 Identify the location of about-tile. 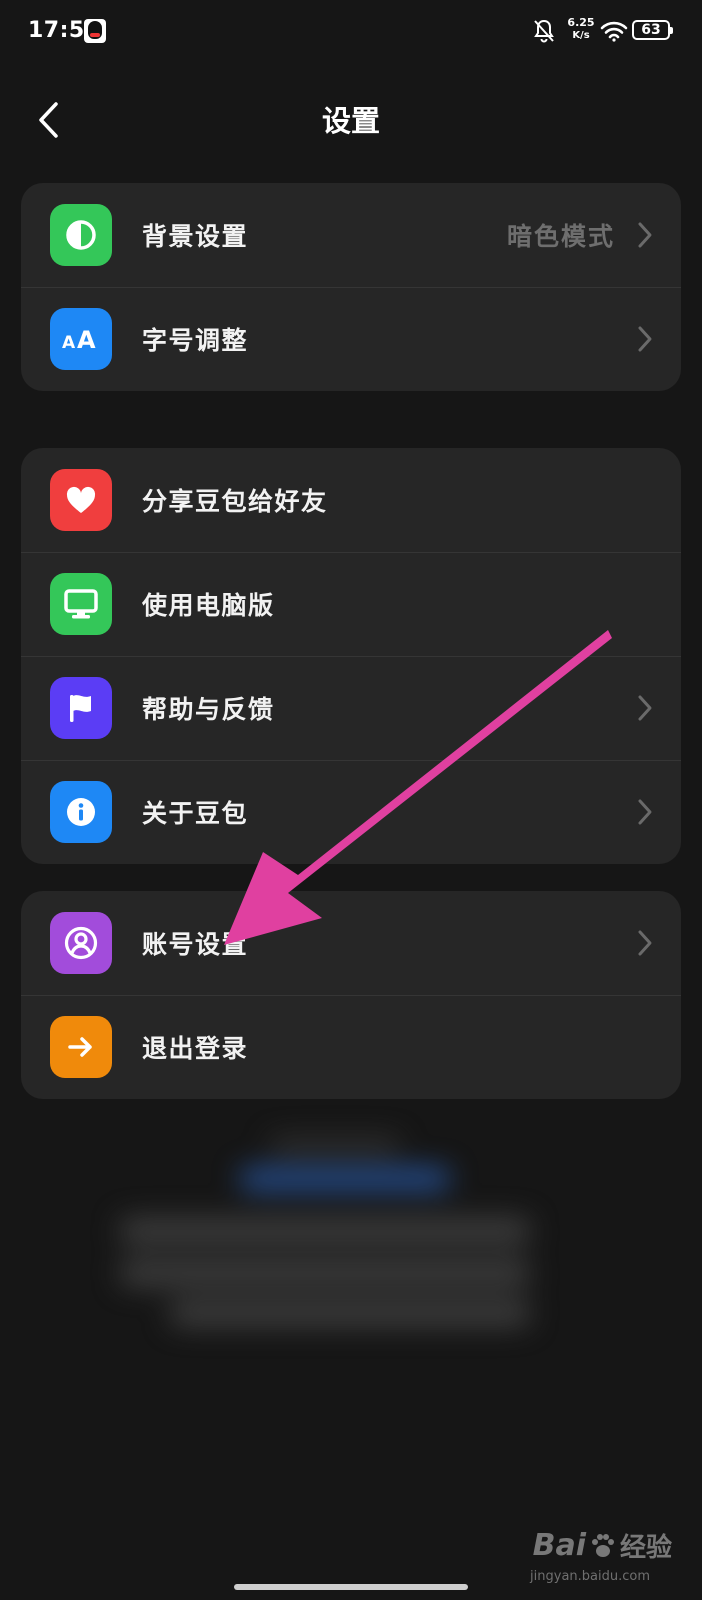
(81, 812).